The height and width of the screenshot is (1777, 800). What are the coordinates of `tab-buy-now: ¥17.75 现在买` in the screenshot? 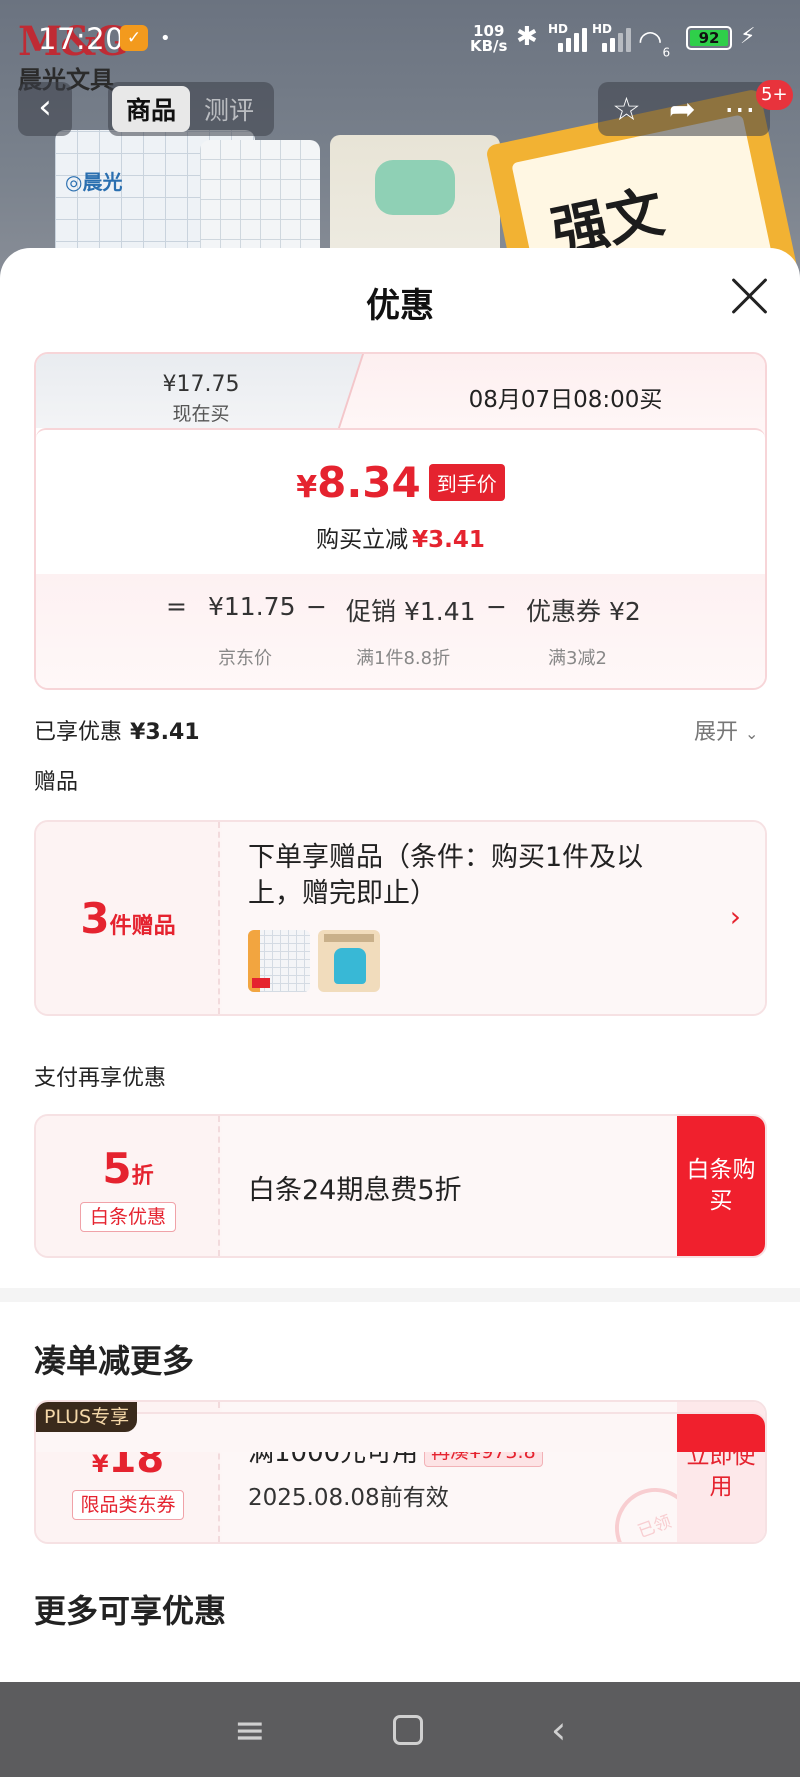 It's located at (201, 391).